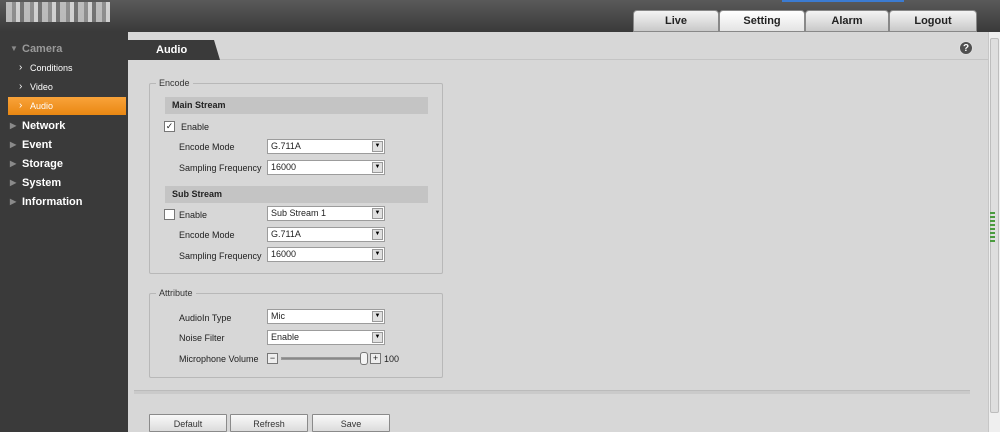  I want to click on sidebar-item-event: ▶ Event, so click(64, 145).